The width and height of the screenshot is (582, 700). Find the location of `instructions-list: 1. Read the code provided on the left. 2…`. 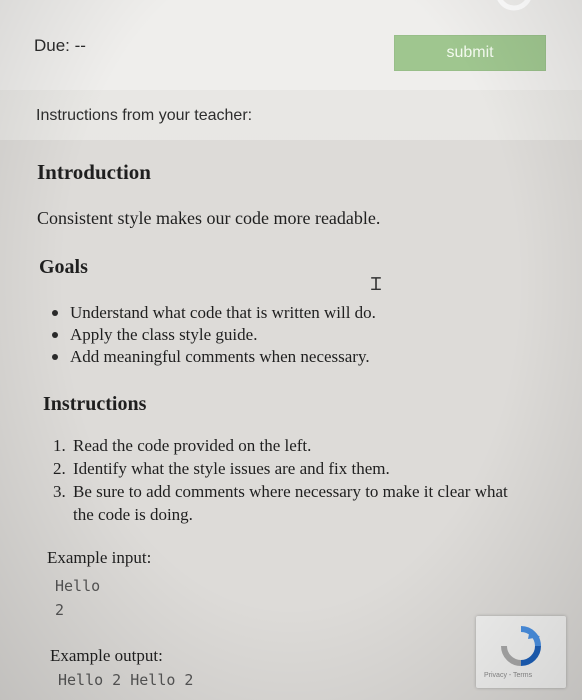

instructions-list: 1. Read the code provided on the left. 2… is located at coordinates (283, 480).